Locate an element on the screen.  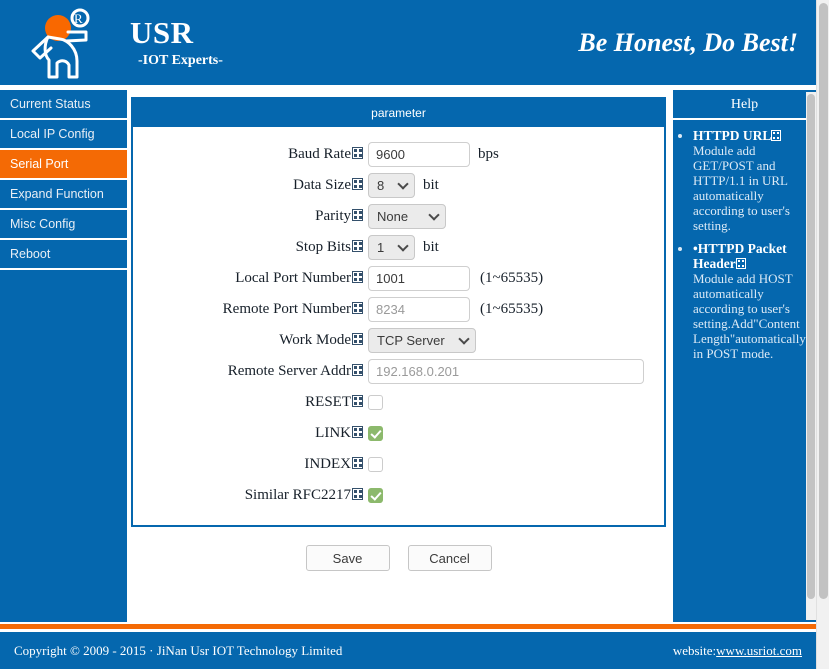
remote-port-input is located at coordinates (419, 309).